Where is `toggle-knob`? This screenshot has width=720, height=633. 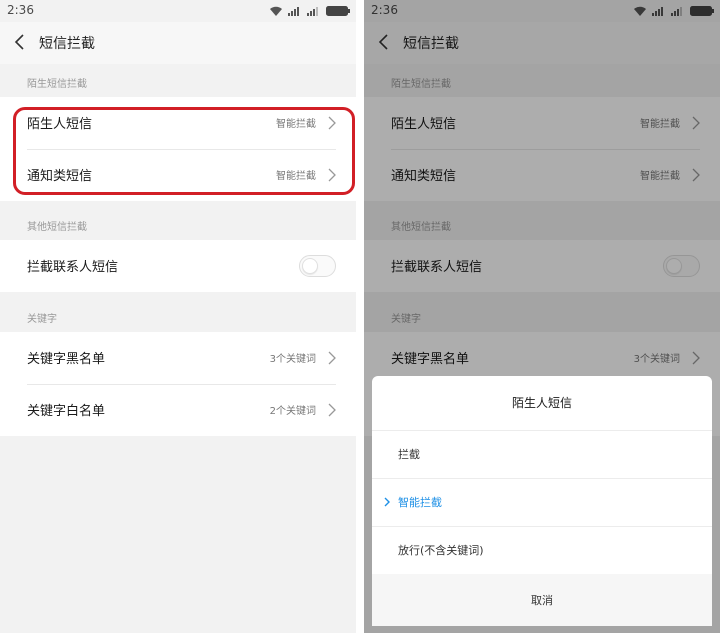 toggle-knob is located at coordinates (310, 266).